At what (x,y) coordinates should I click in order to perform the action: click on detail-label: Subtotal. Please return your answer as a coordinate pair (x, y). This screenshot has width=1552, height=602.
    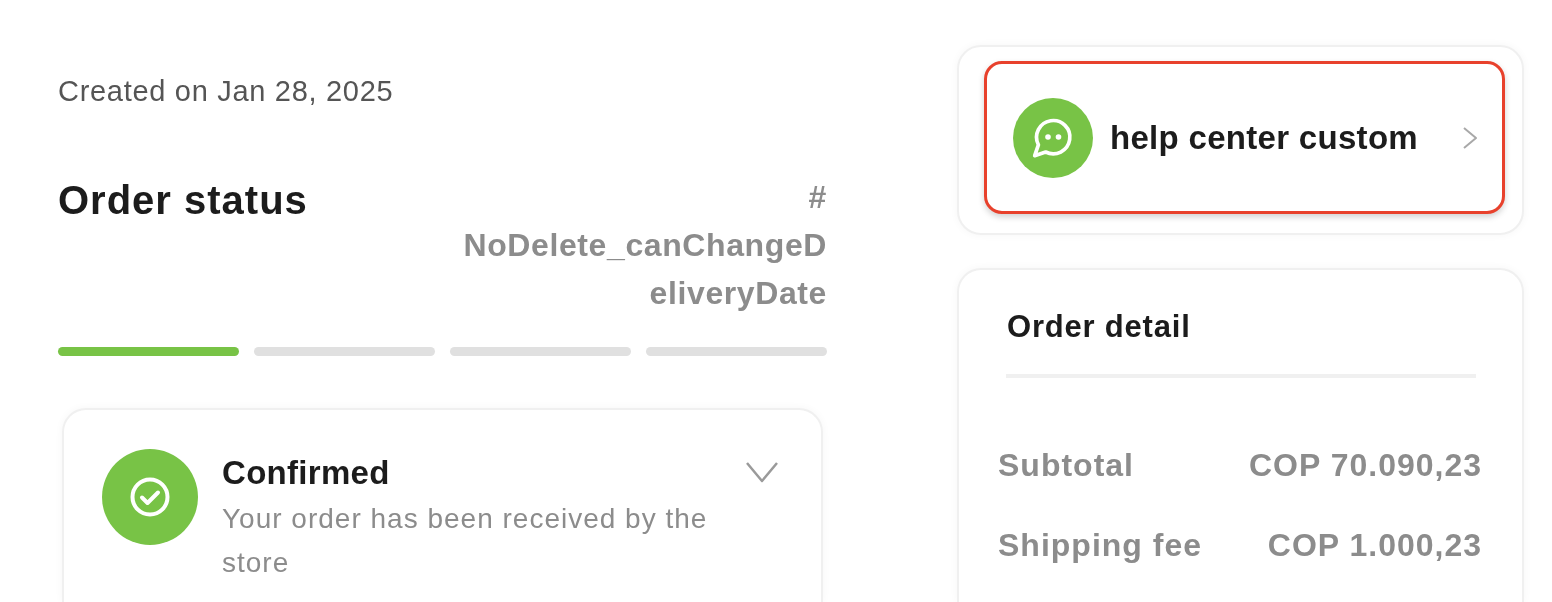
    Looking at the image, I should click on (1066, 465).